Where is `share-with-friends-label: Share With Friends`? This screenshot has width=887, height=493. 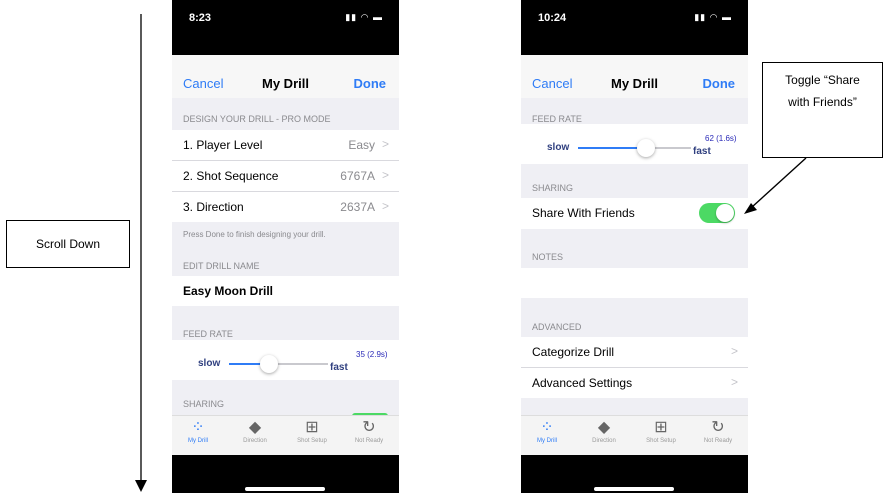
share-with-friends-label: Share With Friends is located at coordinates (583, 213).